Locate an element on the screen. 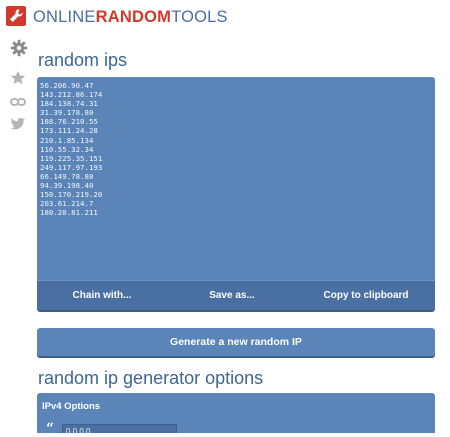  page-bottom-edge is located at coordinates (236, 435).